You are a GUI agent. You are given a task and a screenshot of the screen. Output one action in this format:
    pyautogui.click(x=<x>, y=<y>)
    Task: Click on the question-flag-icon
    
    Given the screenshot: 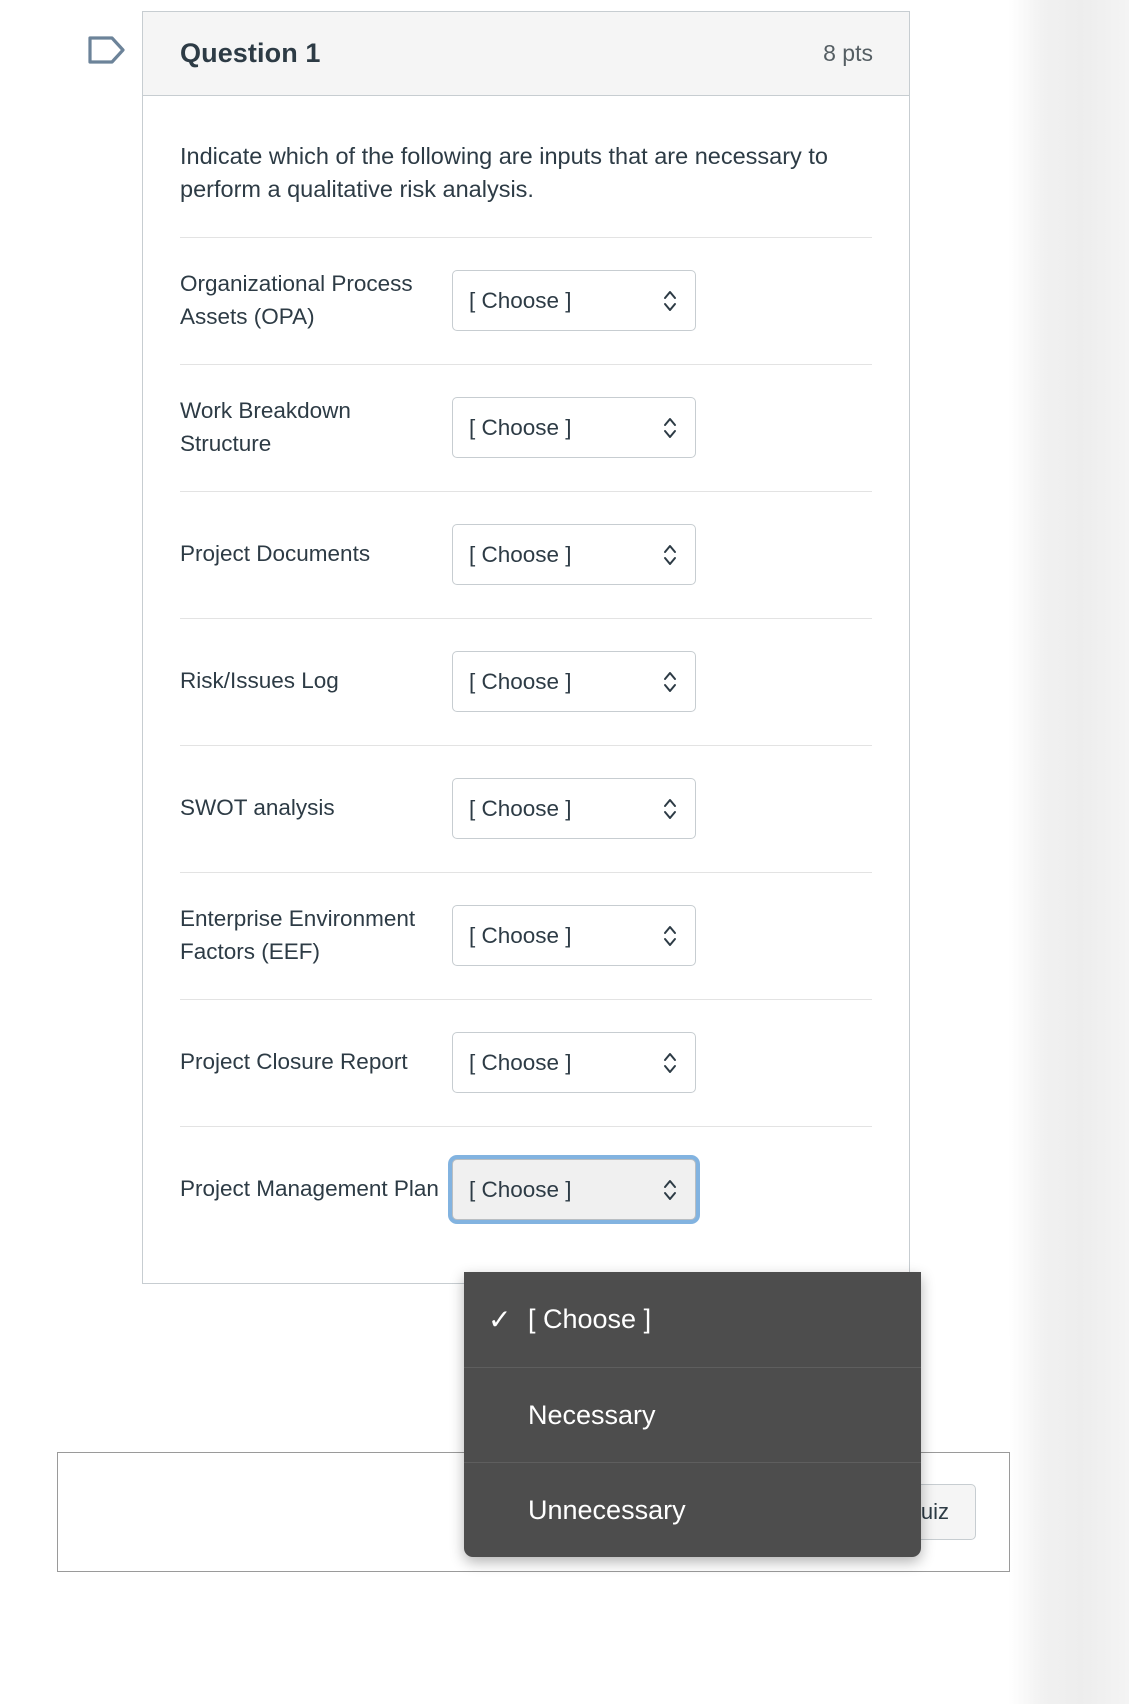 What is the action you would take?
    pyautogui.click(x=107, y=50)
    